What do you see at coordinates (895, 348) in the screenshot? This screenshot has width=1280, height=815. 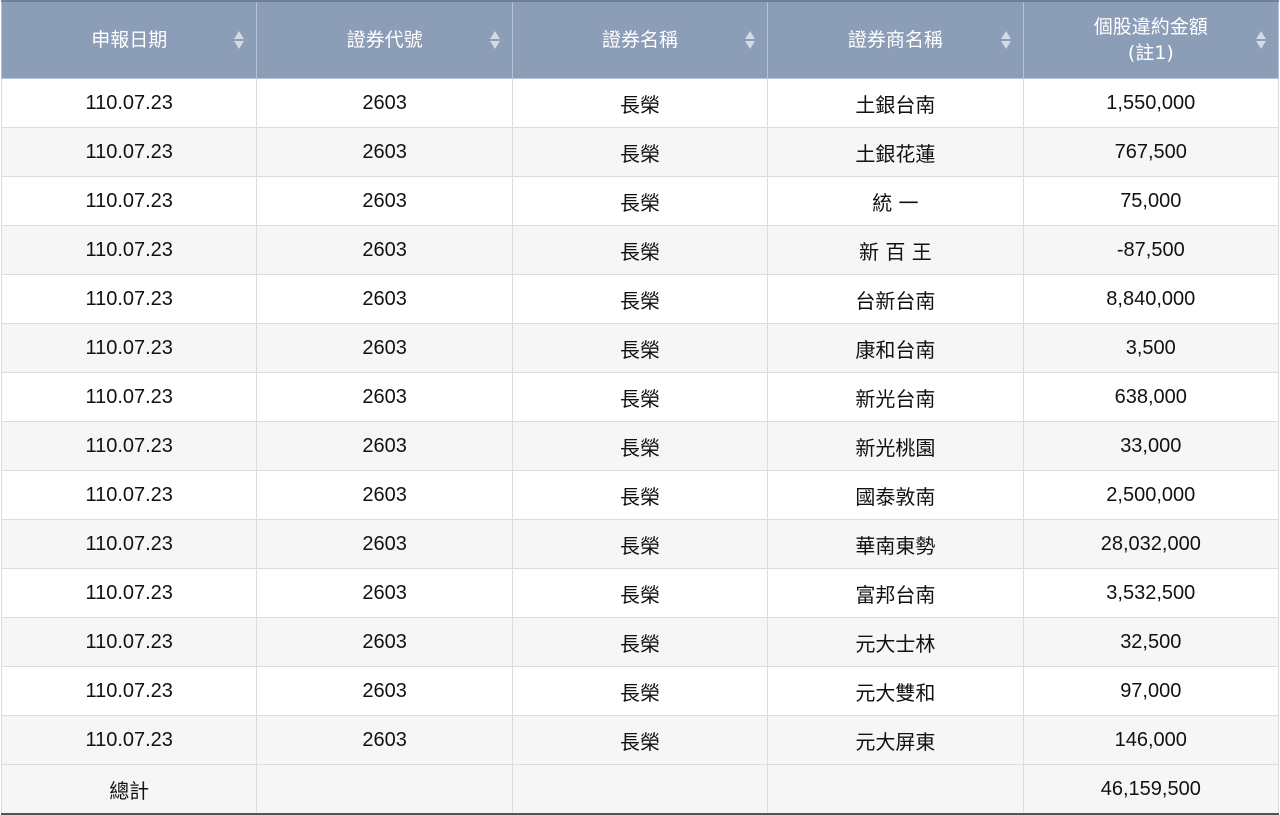 I see `cell-broker-name: 康和台南` at bounding box center [895, 348].